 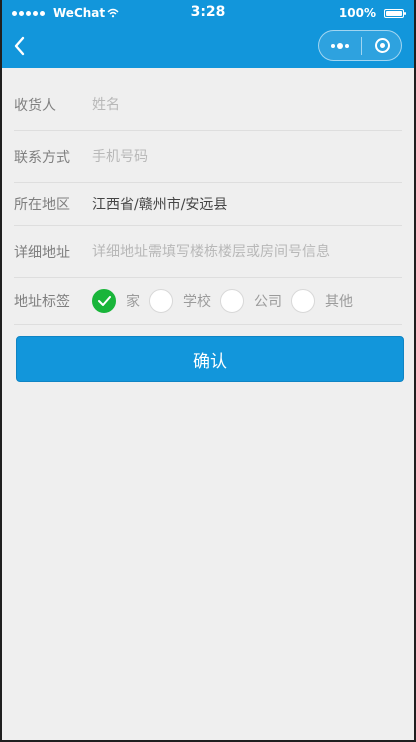 What do you see at coordinates (322, 301) in the screenshot?
I see `tag-option-other: 其他` at bounding box center [322, 301].